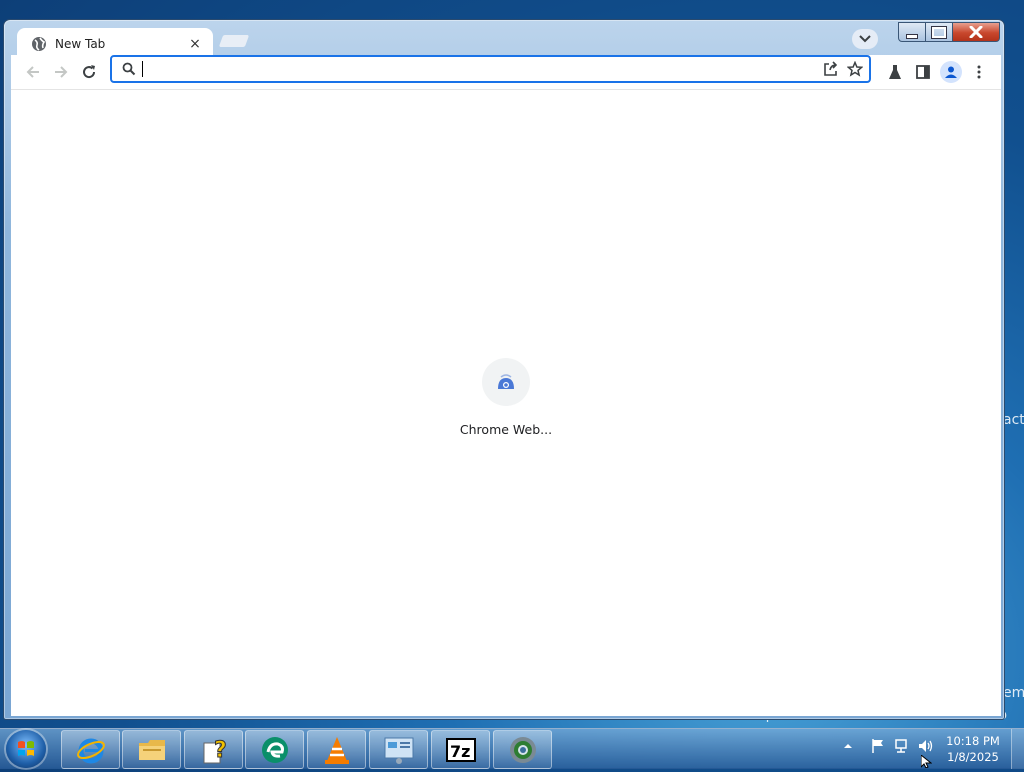 The height and width of the screenshot is (772, 1024). I want to click on taskbar: ? 7z 10:18 PM 1/8/2025, so click(512, 748).